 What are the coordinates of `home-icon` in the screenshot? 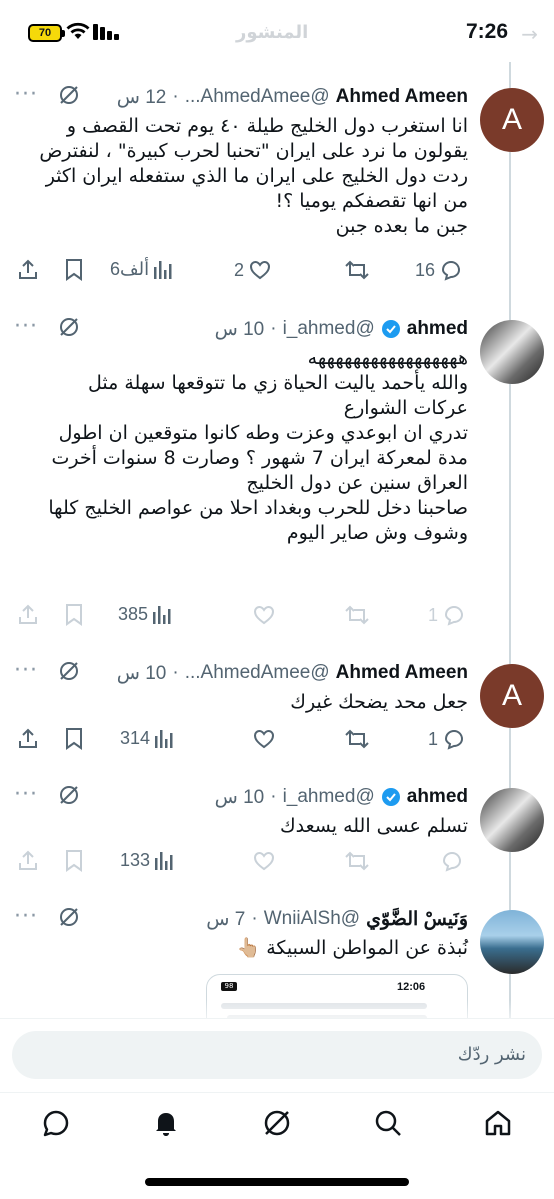 It's located at (498, 1123).